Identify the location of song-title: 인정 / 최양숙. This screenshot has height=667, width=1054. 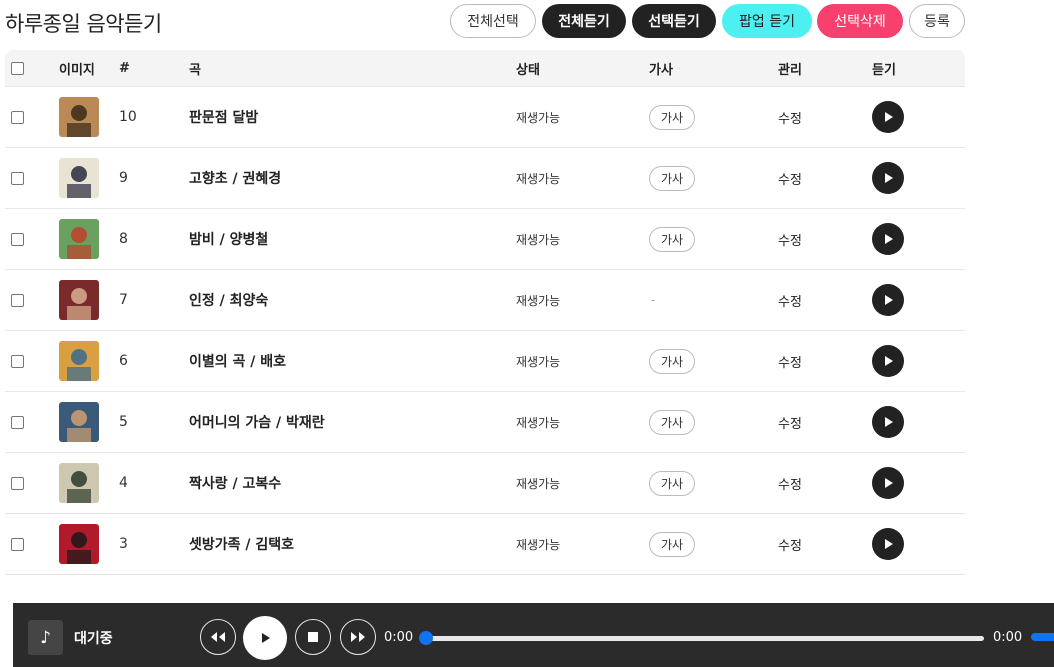
(228, 300).